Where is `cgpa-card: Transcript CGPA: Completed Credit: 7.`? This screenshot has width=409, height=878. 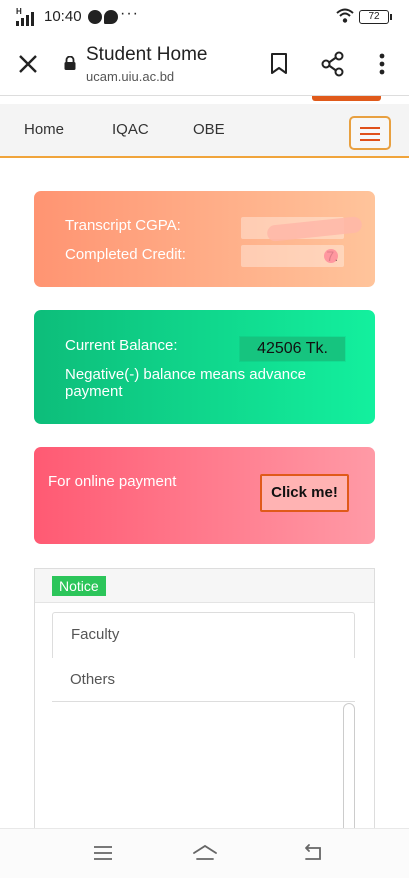 cgpa-card: Transcript CGPA: Completed Credit: 7. is located at coordinates (204, 239).